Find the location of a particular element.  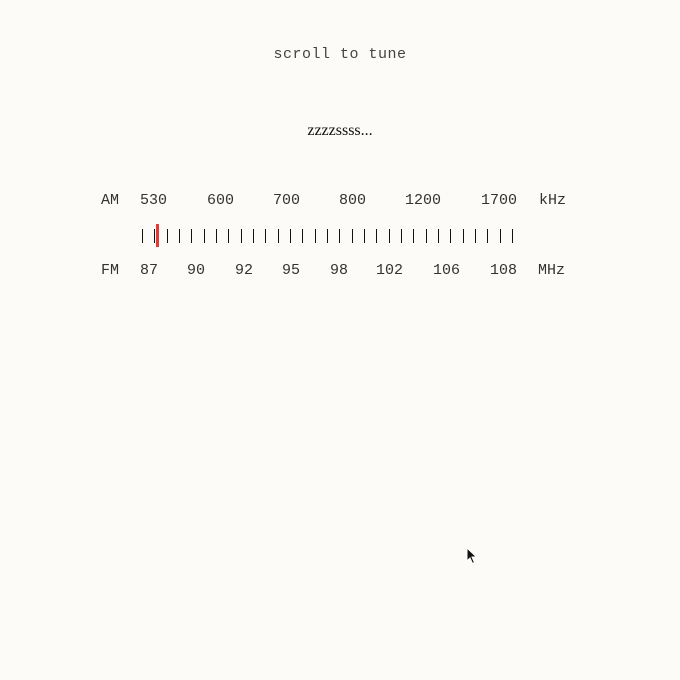

fm-freq-108: 108 is located at coordinates (504, 270).